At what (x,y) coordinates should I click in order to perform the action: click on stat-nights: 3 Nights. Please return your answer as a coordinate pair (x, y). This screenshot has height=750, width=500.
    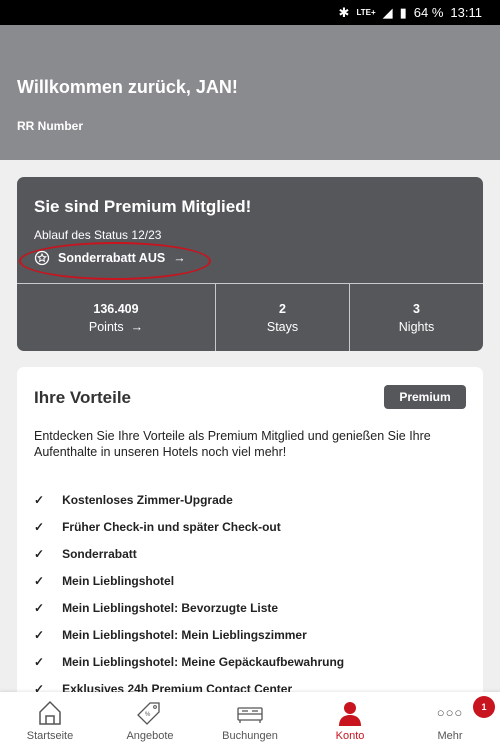
    Looking at the image, I should click on (416, 317).